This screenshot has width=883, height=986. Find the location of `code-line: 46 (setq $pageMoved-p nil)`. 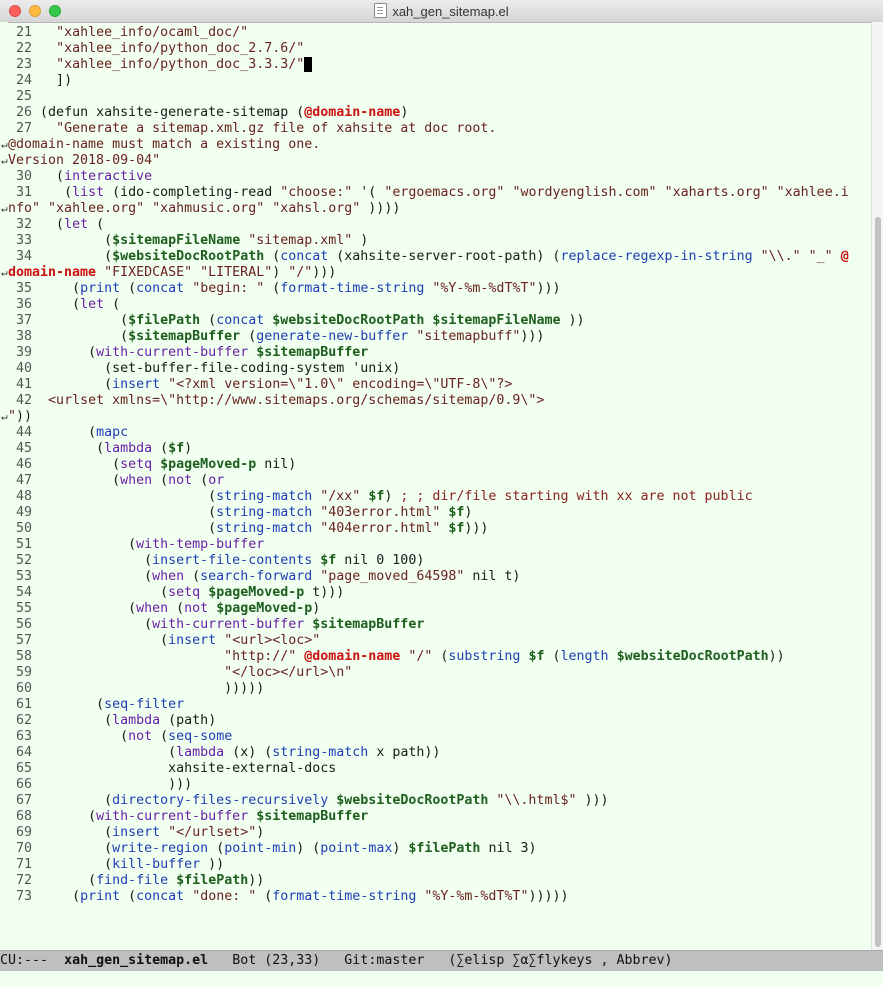

code-line: 46 (setq $pageMoved-p nil) is located at coordinates (439, 465).